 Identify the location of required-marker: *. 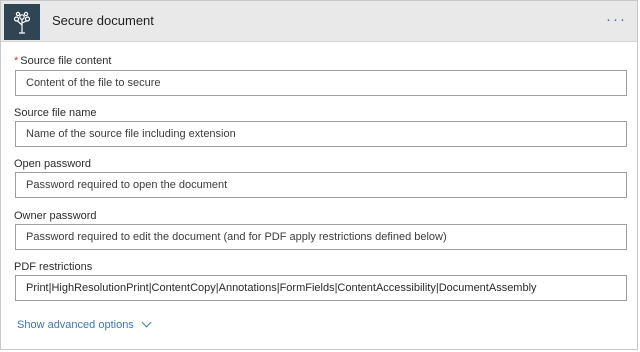
(16, 61).